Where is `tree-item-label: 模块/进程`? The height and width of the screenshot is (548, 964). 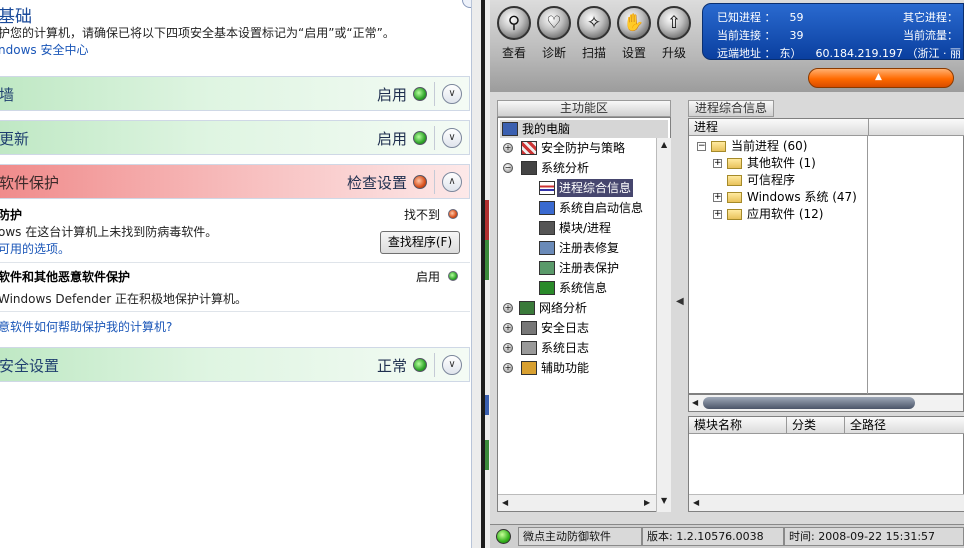 tree-item-label: 模块/进程 is located at coordinates (585, 228).